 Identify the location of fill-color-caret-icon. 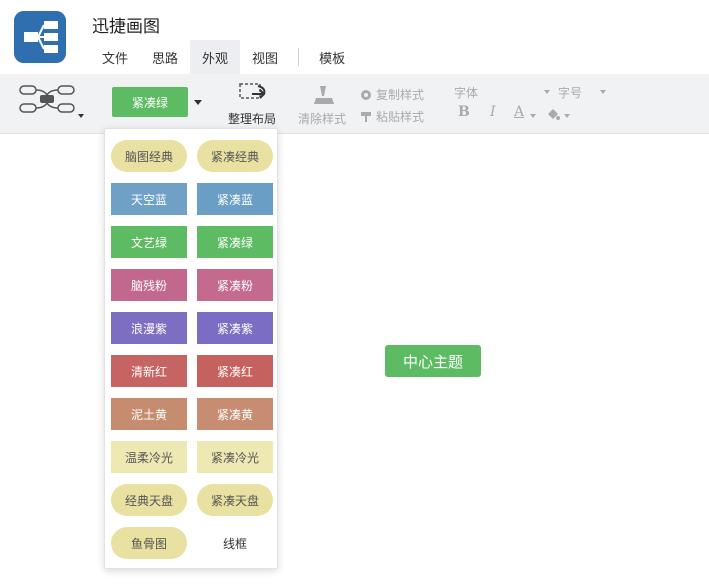
(567, 116).